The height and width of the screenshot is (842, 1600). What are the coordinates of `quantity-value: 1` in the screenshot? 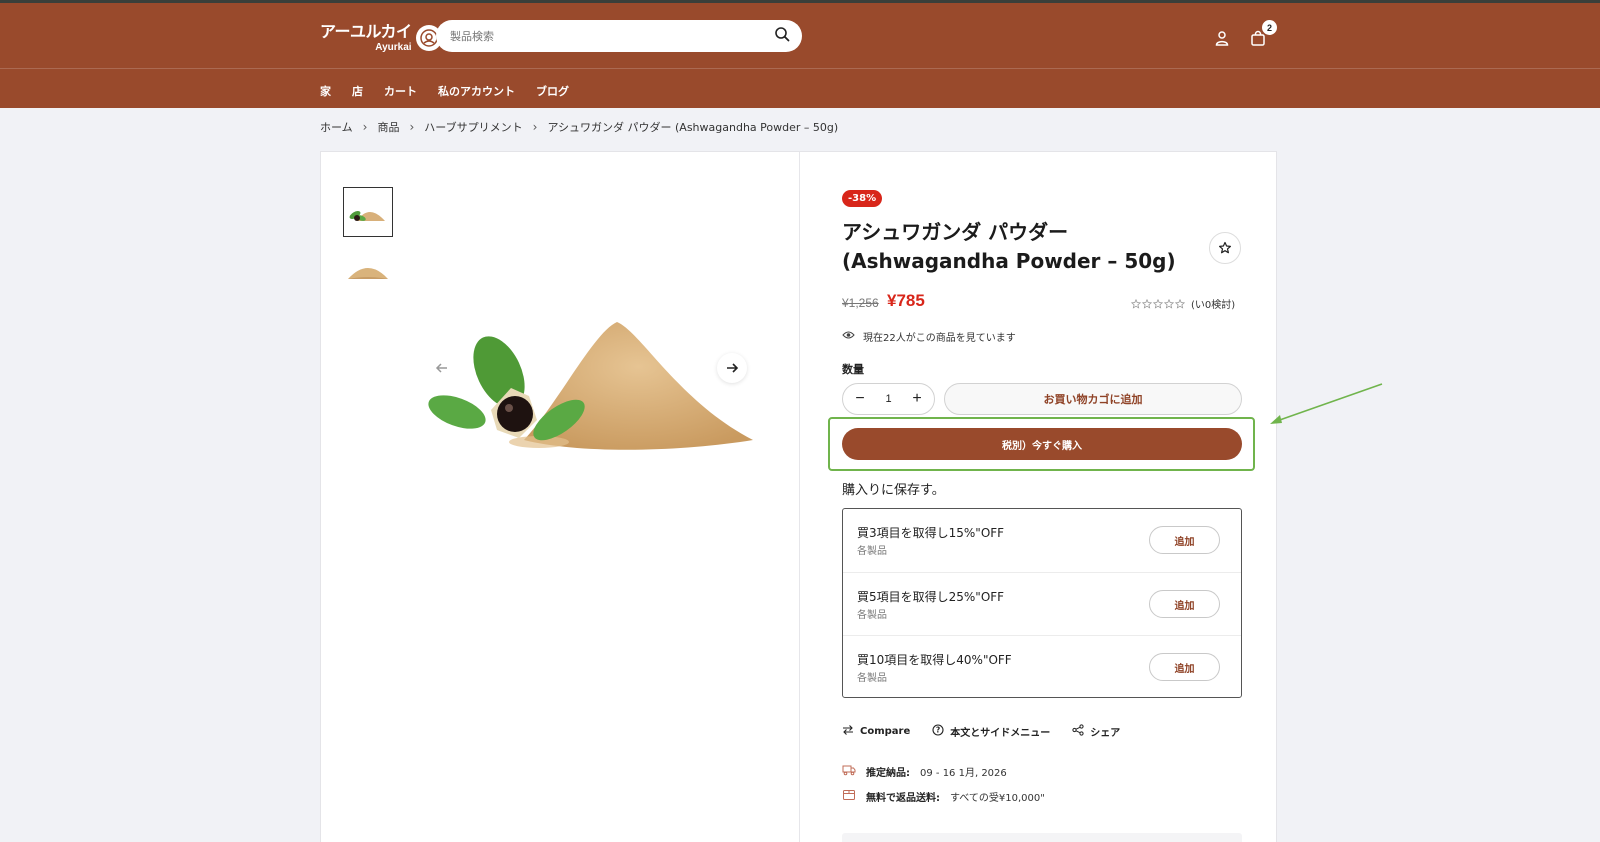 It's located at (888, 399).